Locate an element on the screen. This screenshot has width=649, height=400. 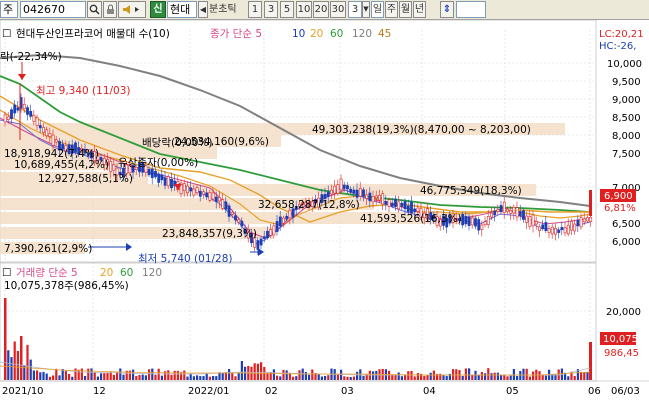
interval-select: 3 is located at coordinates (355, 9).